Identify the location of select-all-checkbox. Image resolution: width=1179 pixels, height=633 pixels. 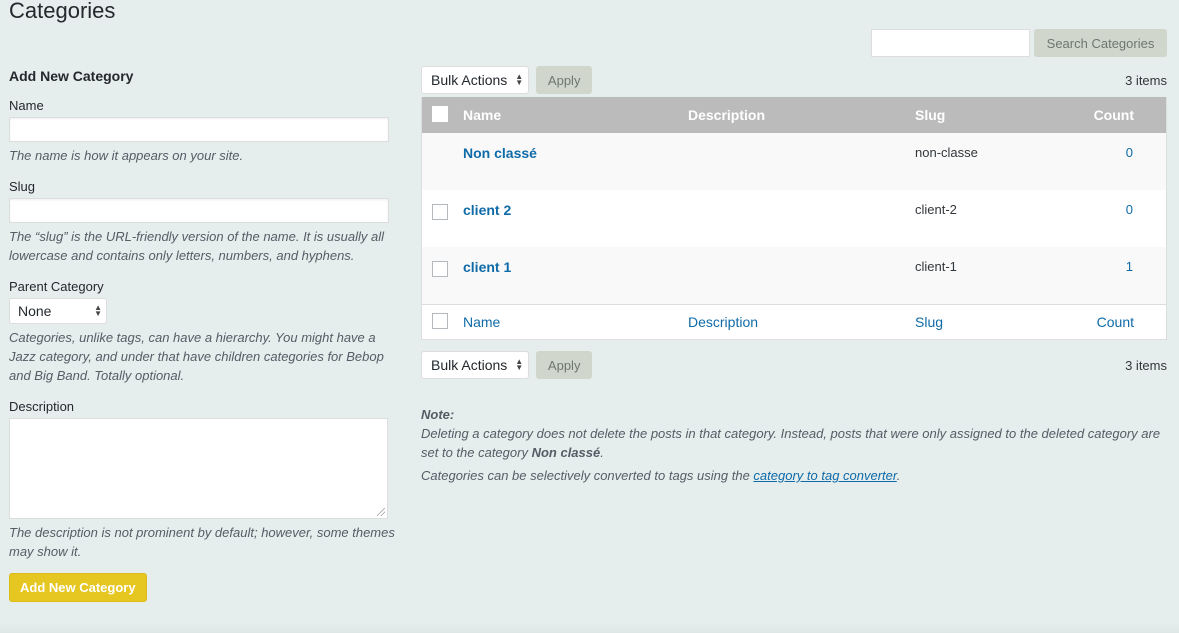
(440, 115).